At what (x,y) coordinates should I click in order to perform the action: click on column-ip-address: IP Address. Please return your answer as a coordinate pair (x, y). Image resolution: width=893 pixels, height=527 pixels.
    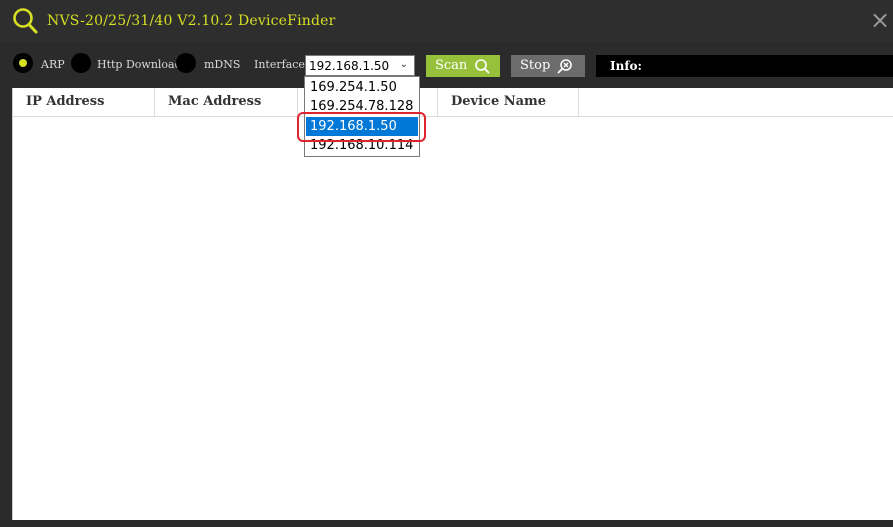
    Looking at the image, I should click on (84, 102).